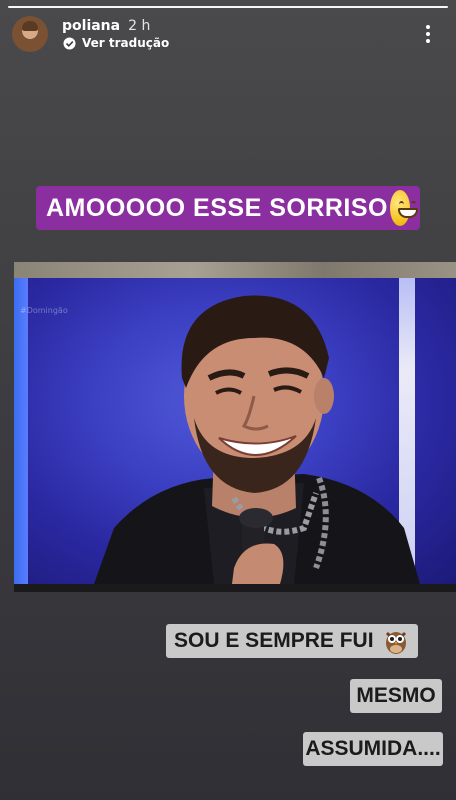  What do you see at coordinates (217, 207) in the screenshot?
I see `title-text: AMOOOOO ESSE SORRISO` at bounding box center [217, 207].